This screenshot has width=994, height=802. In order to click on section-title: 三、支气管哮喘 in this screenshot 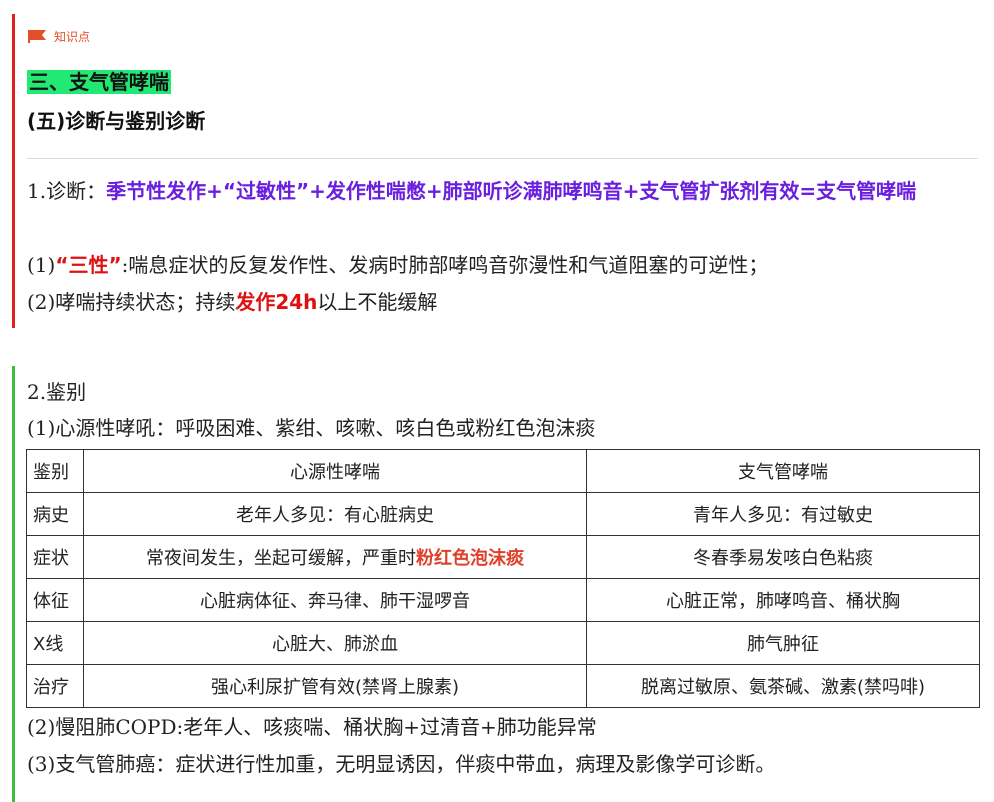, I will do `click(99, 82)`.